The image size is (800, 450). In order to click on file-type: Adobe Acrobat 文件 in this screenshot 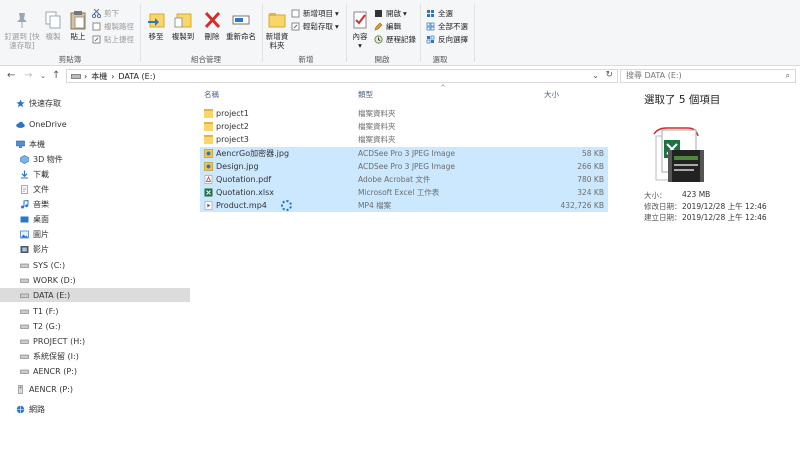, I will do `click(394, 179)`.